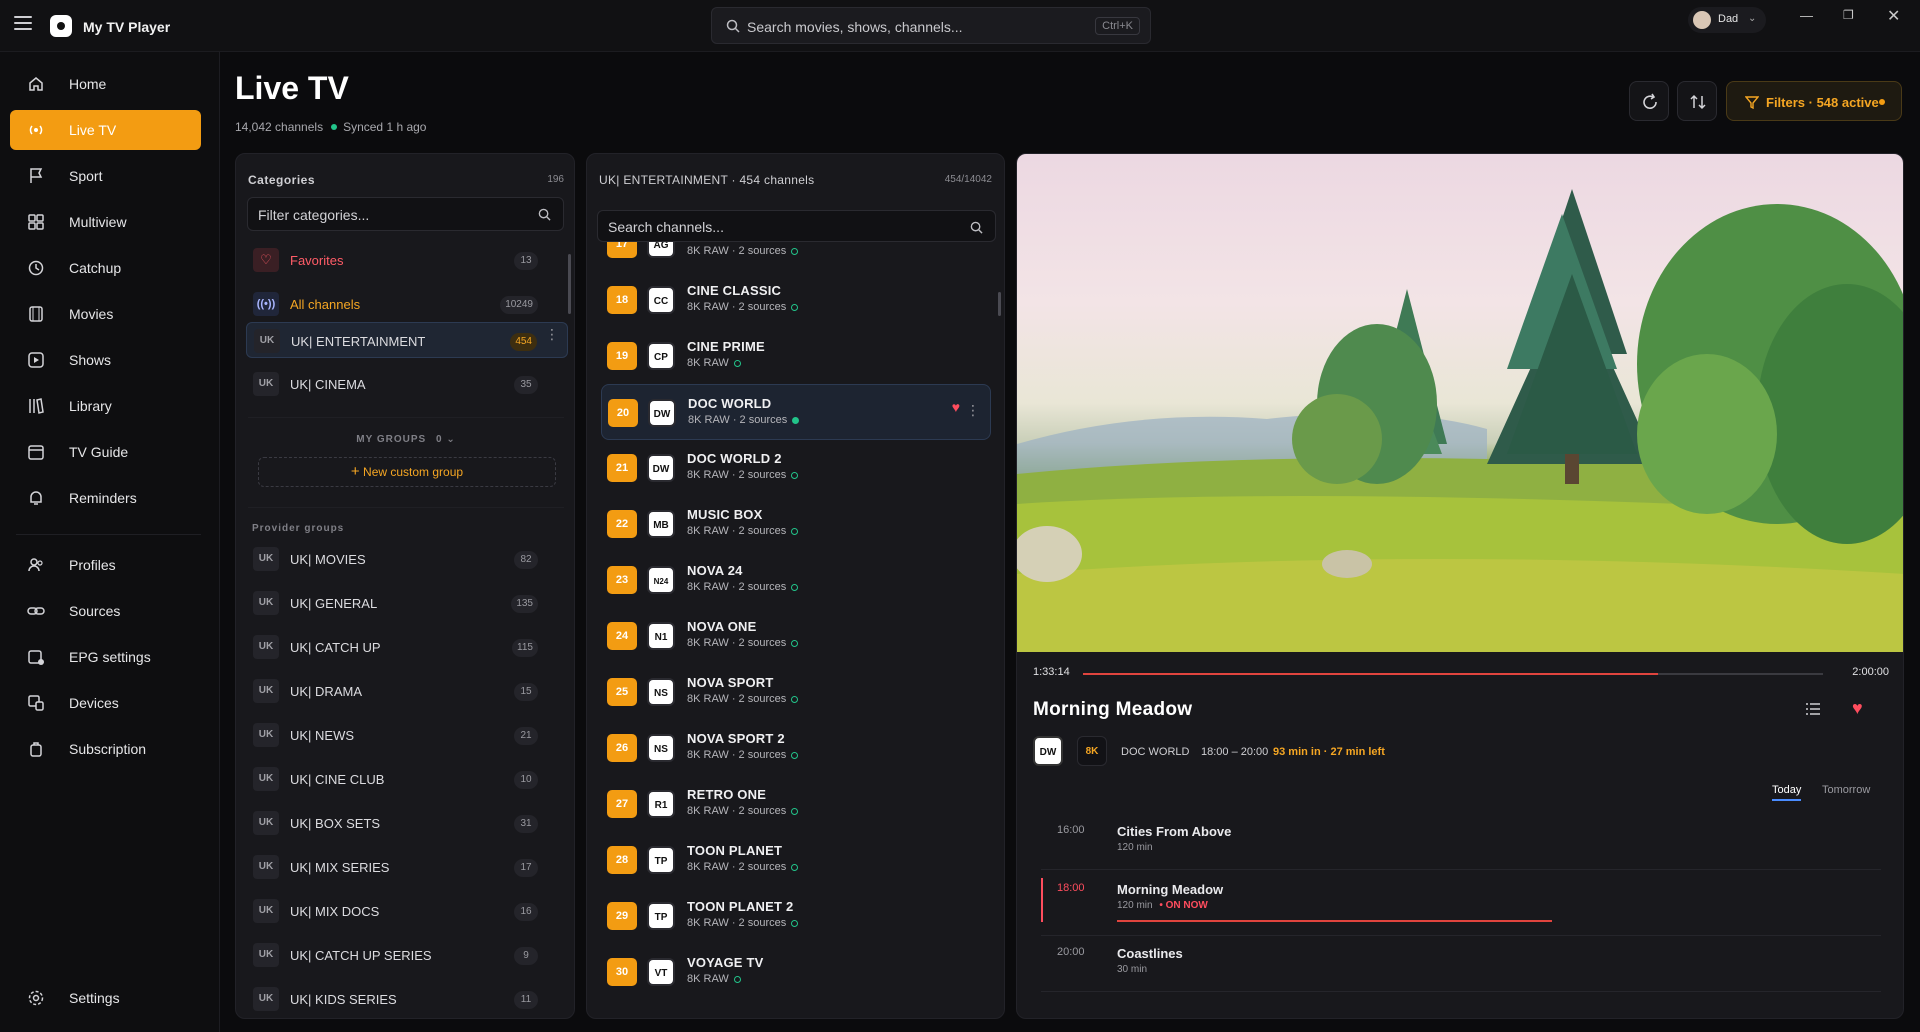 Image resolution: width=1920 pixels, height=1032 pixels. I want to click on schedule-row-current: 18:00 Morning Meadow 120 min • ON NOW, so click(1461, 903).